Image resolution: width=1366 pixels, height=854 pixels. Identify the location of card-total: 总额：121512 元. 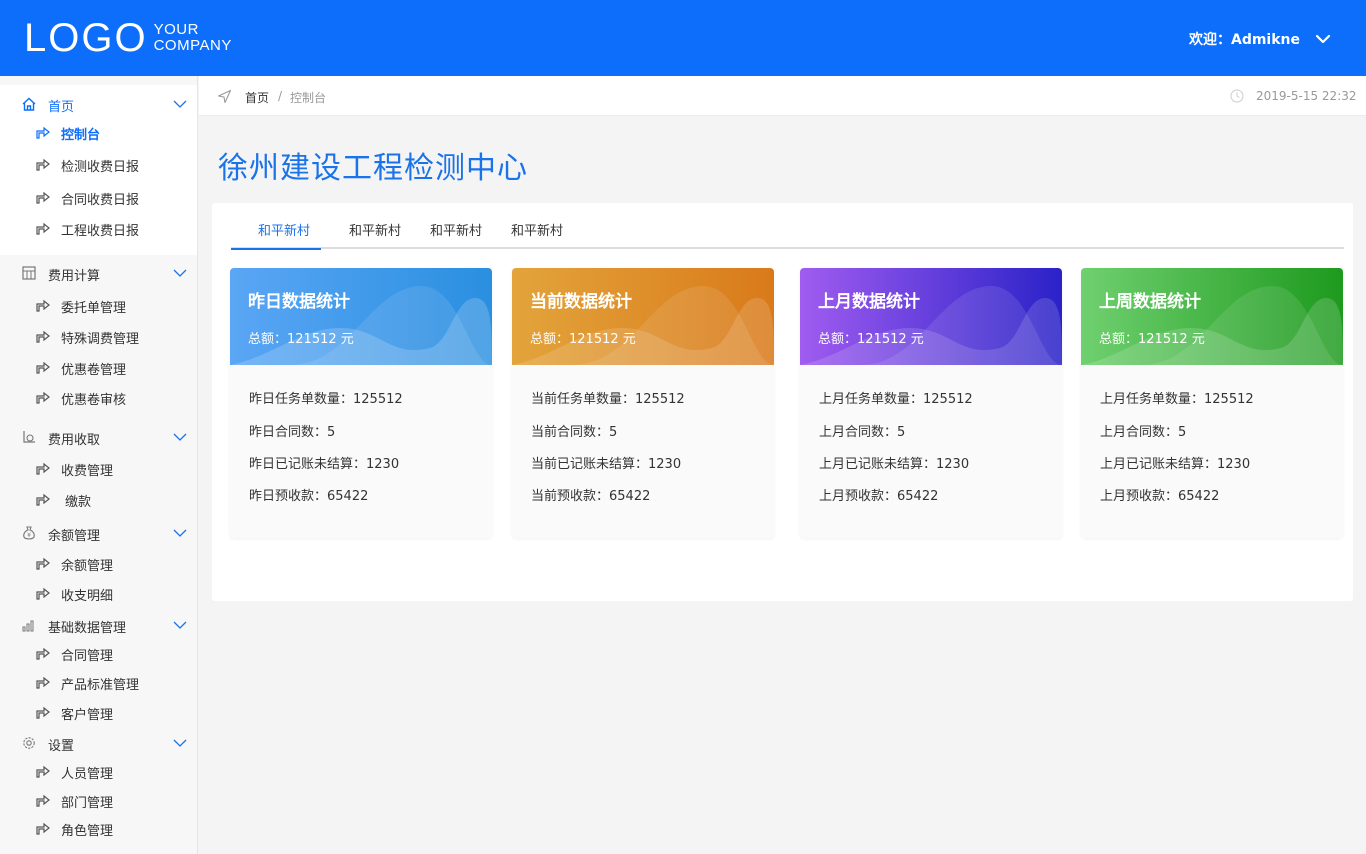
(583, 339).